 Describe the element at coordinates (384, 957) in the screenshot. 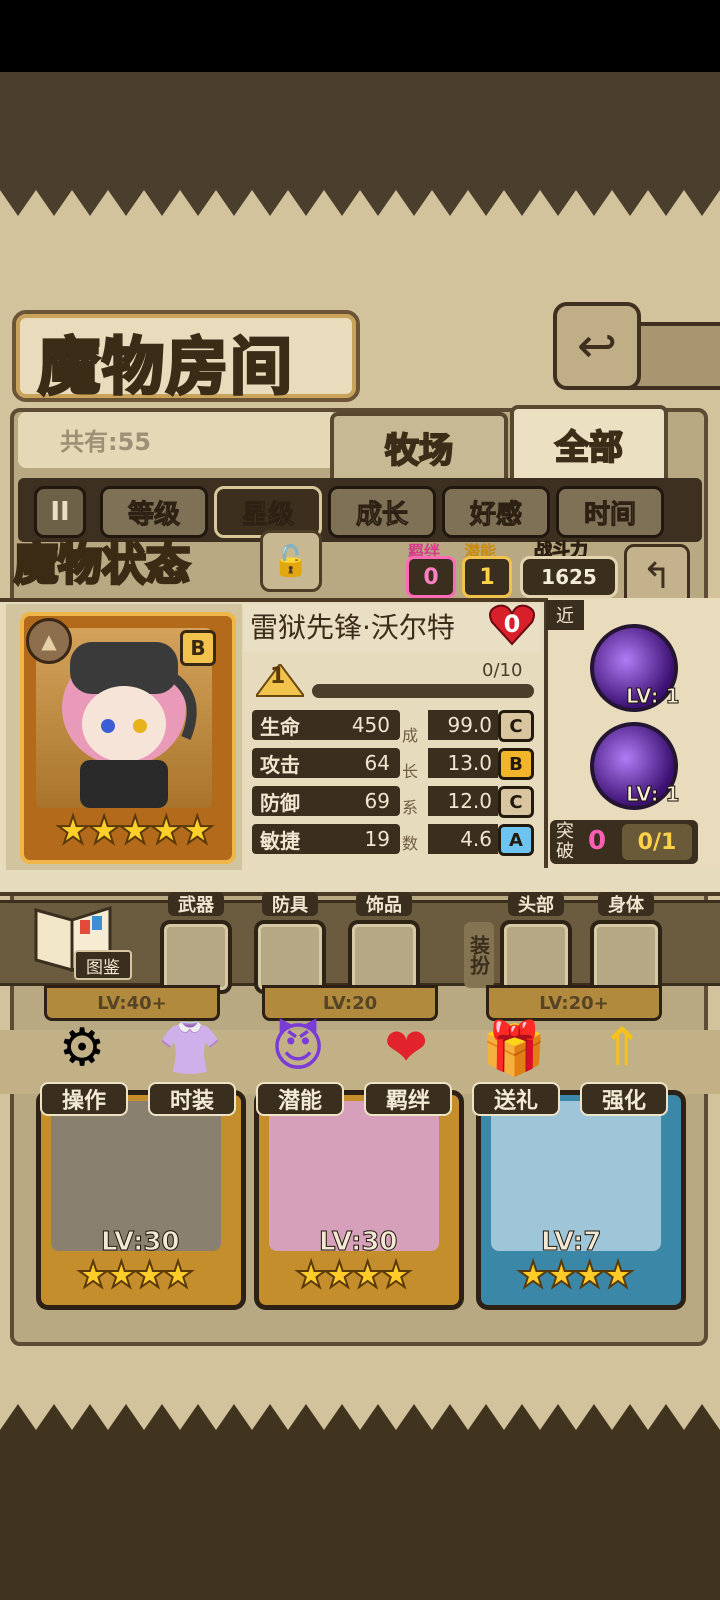

I see `accessory-slot` at that location.